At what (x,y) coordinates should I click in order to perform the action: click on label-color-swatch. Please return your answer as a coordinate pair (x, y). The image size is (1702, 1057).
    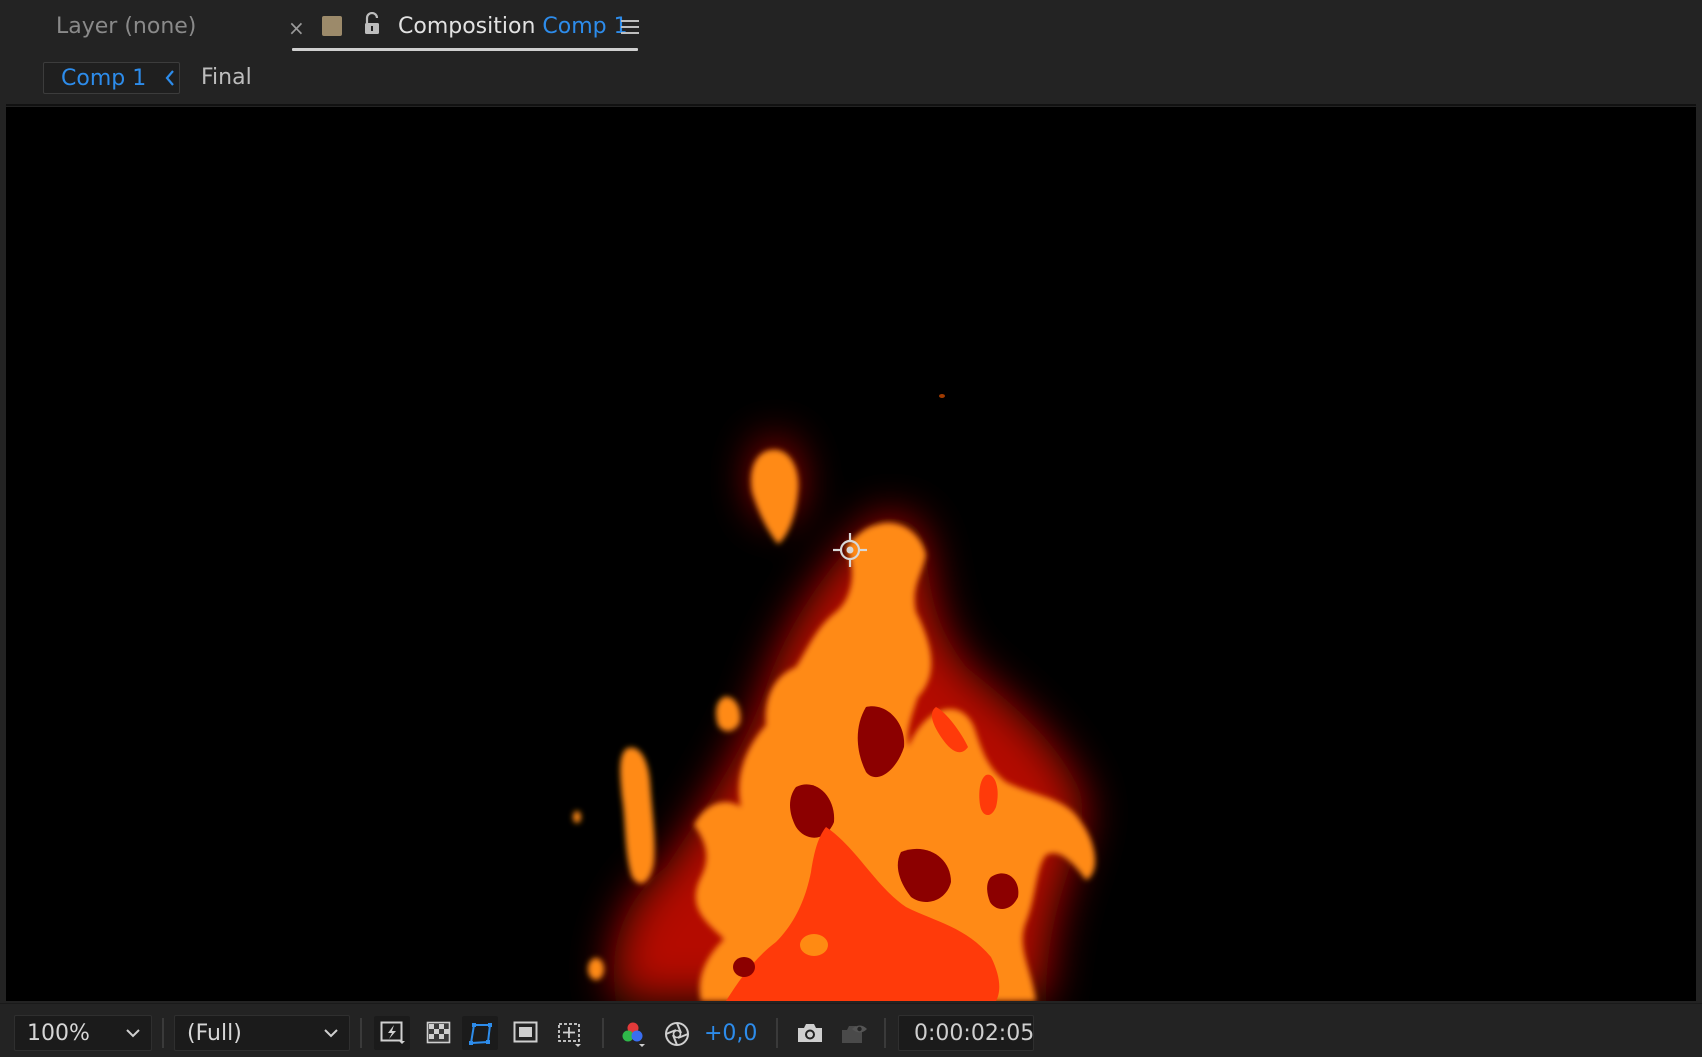
    Looking at the image, I should click on (332, 26).